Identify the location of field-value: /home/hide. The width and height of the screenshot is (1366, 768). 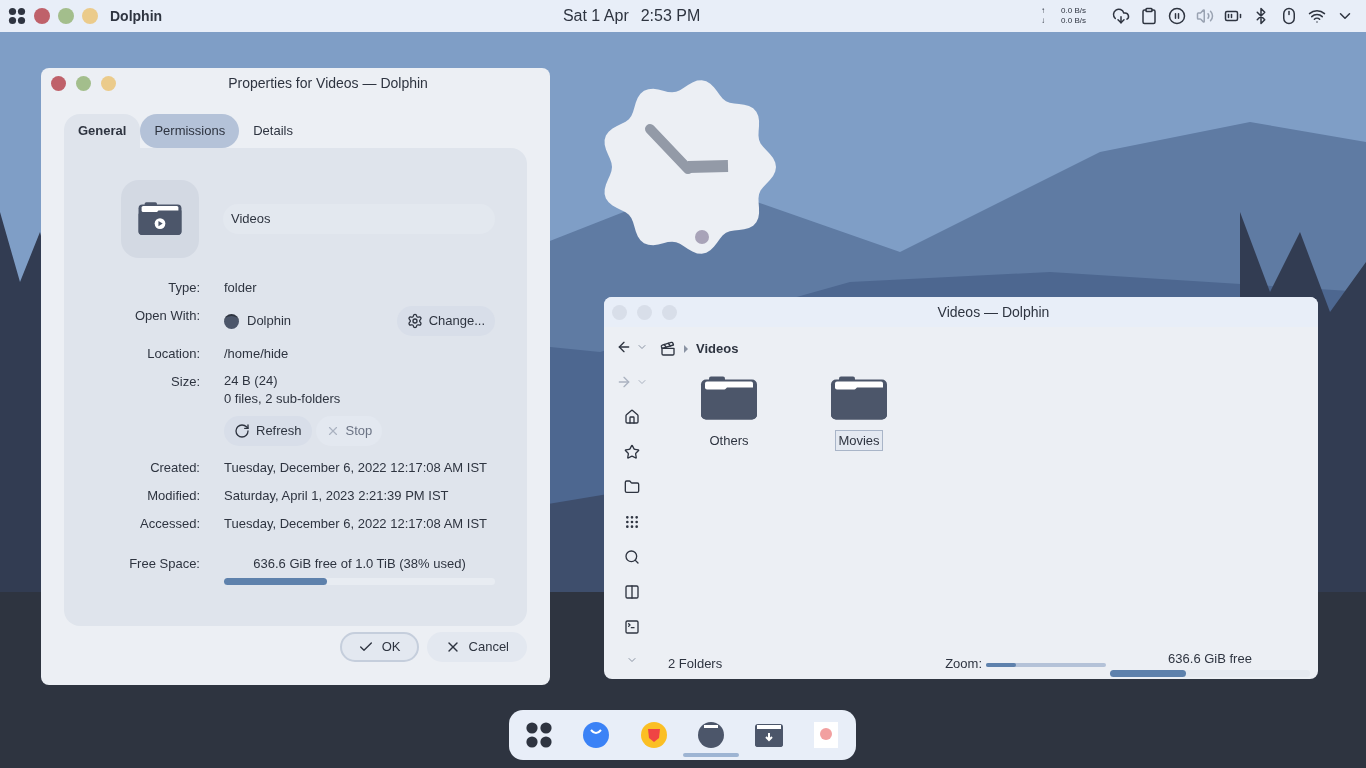
(257, 354).